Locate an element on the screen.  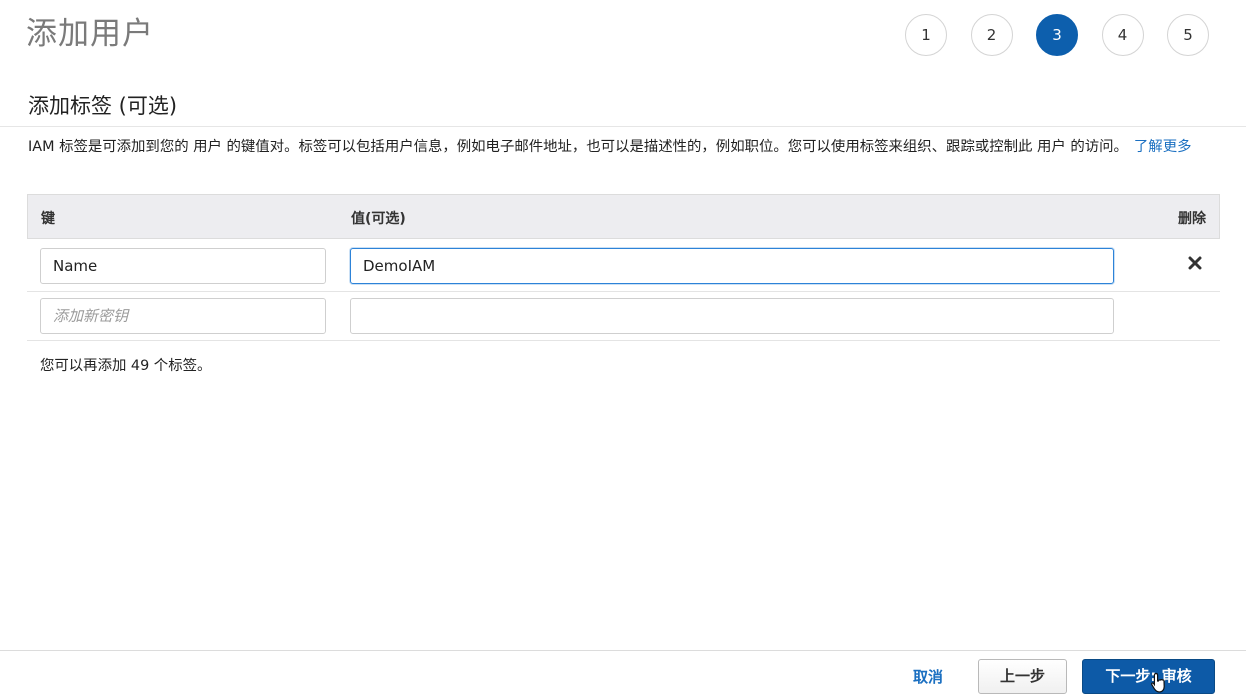
close-icon is located at coordinates (1195, 265).